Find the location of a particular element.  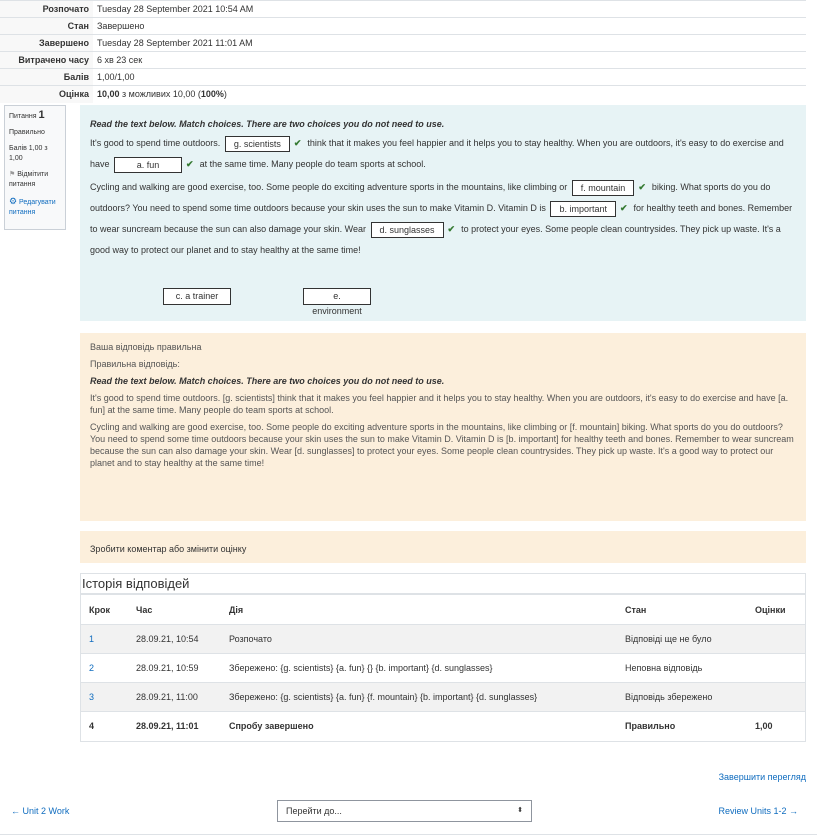

jump-to-select: Перейти до... ⬍ is located at coordinates (404, 811).